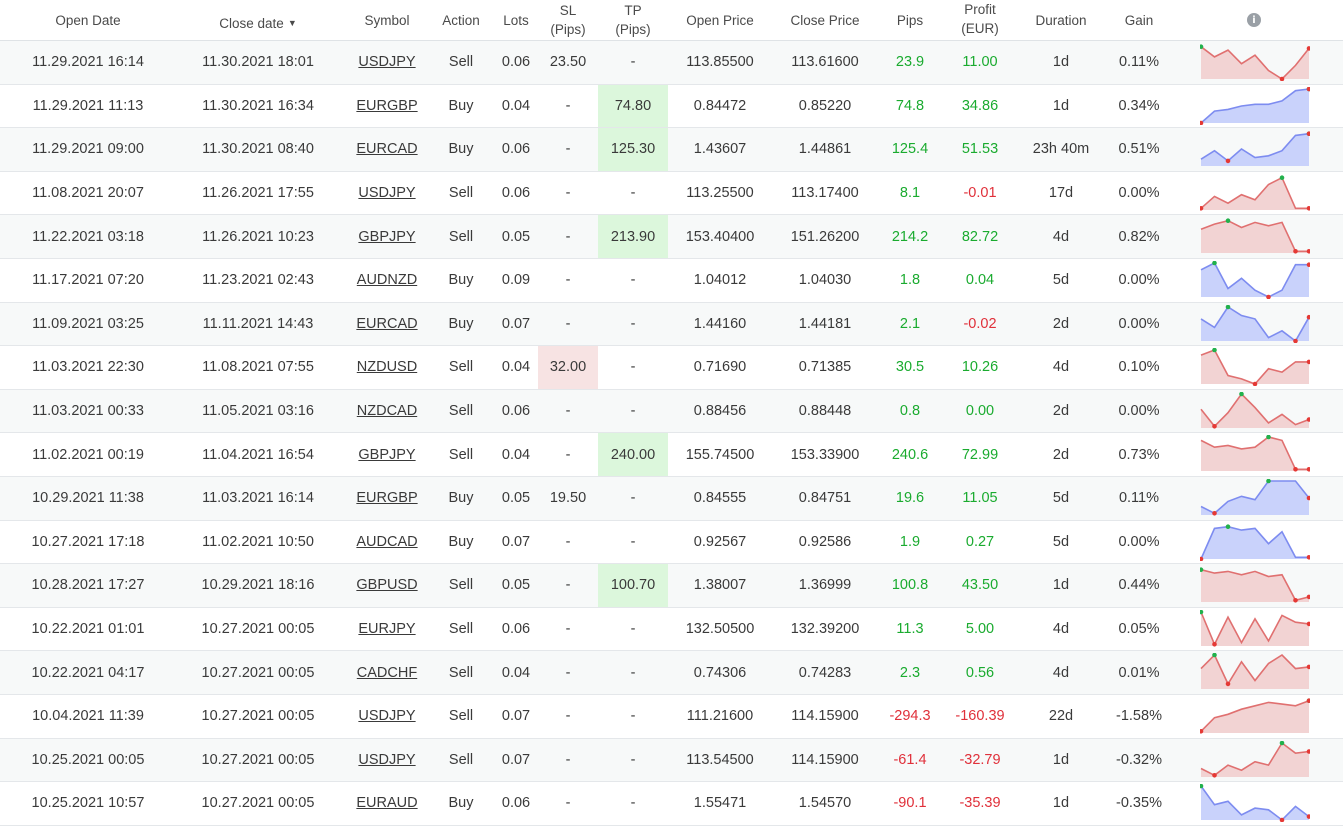 The width and height of the screenshot is (1343, 826). I want to click on symbol-value: EURJPY, so click(386, 629).